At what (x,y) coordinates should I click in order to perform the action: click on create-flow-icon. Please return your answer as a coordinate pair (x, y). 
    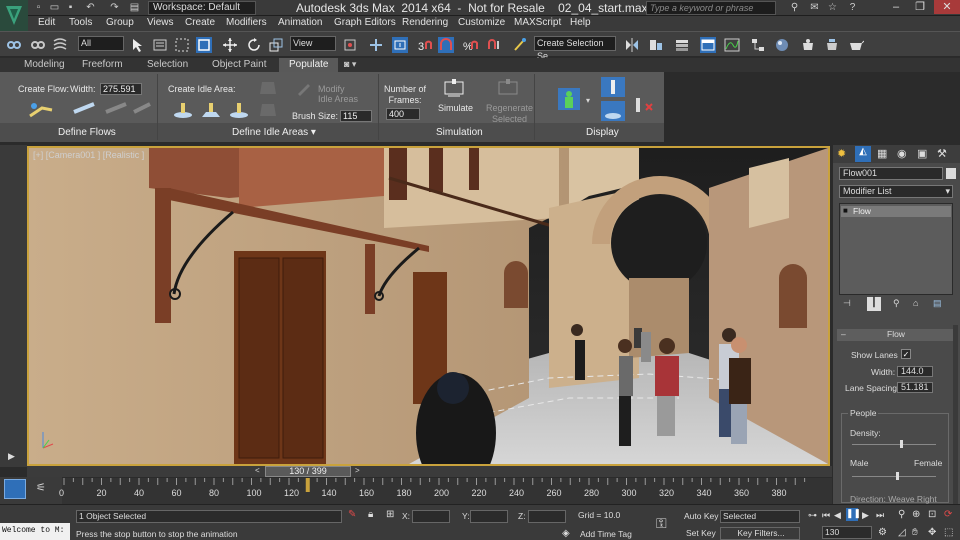
    Looking at the image, I should click on (41, 110).